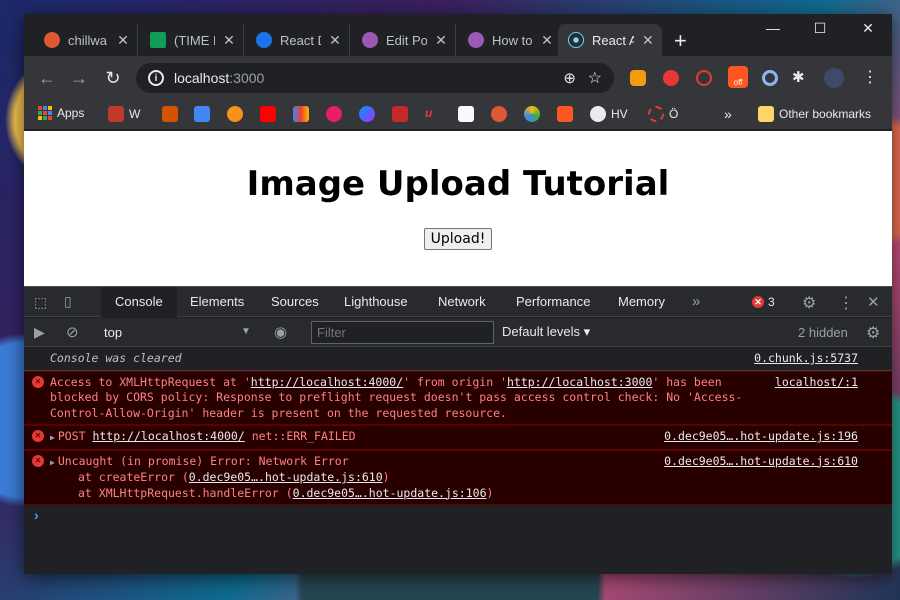  What do you see at coordinates (61, 113) in the screenshot?
I see `bookmark-apps: Apps` at bounding box center [61, 113].